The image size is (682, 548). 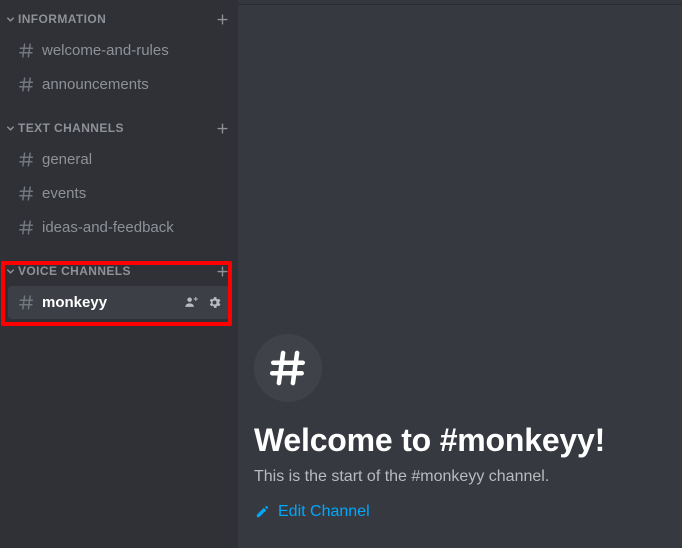 I want to click on edit-channel-link: Edit Channel, so click(x=312, y=512).